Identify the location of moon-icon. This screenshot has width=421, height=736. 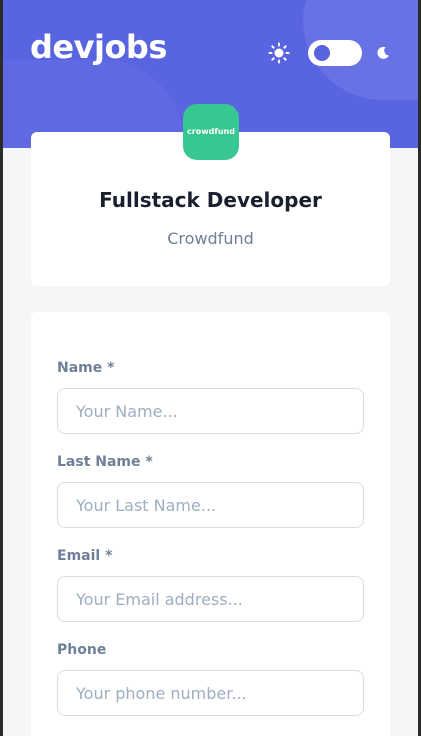
(383, 52).